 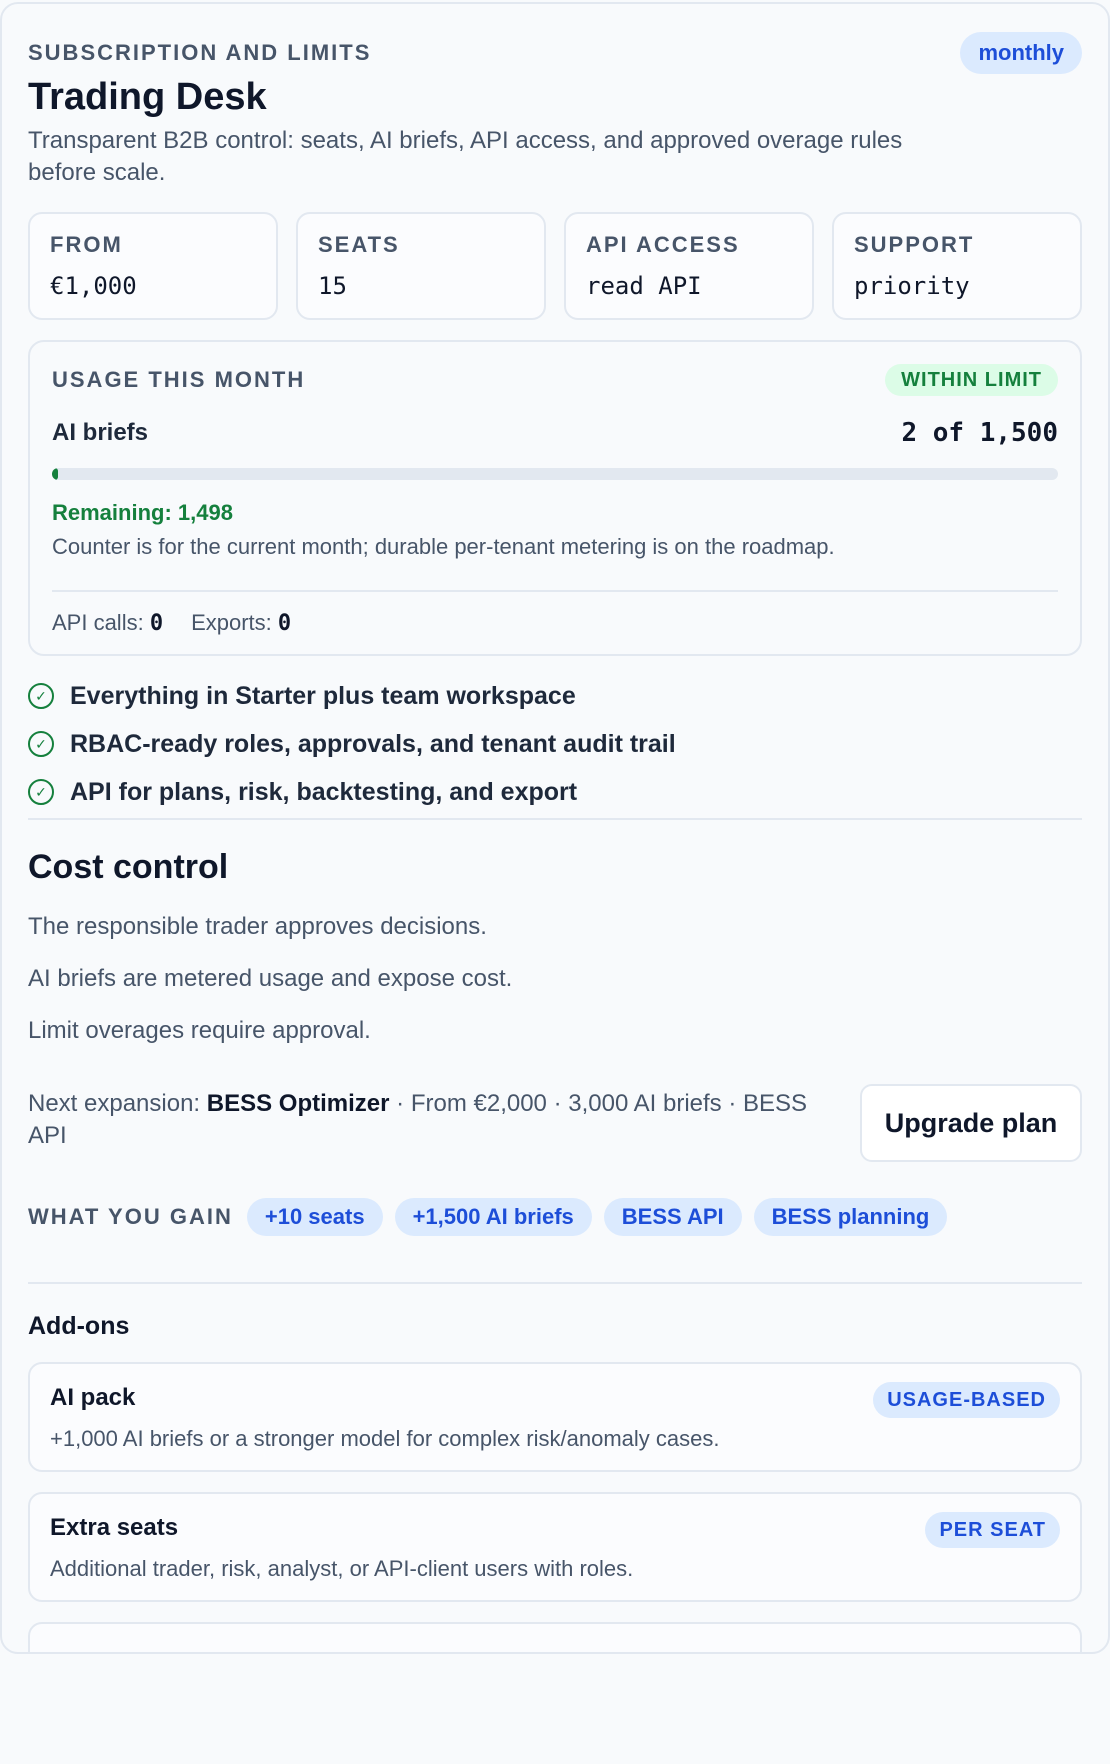 I want to click on api-calls-counter: API calls: 0, so click(x=107, y=623).